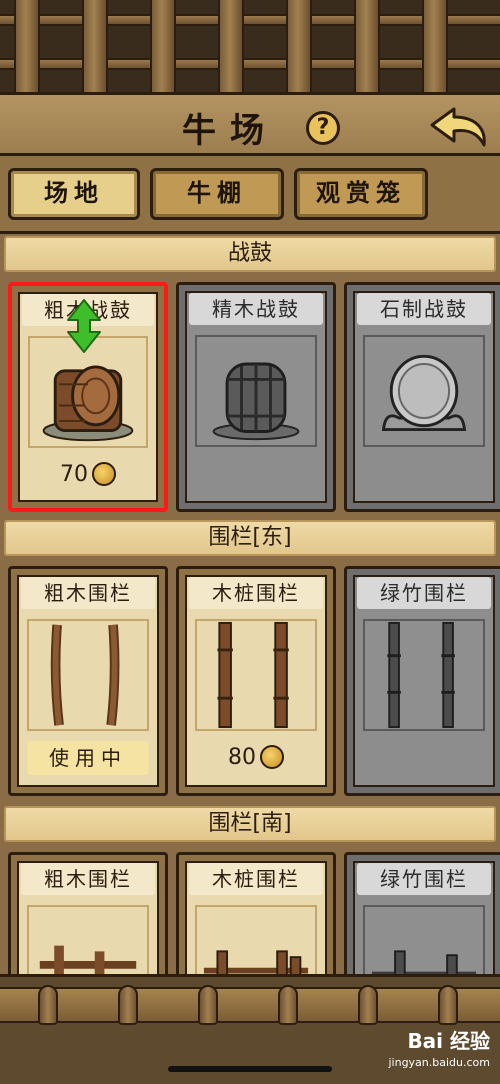  I want to click on item-card-stake-fence-south: 木桩围栏, so click(256, 913).